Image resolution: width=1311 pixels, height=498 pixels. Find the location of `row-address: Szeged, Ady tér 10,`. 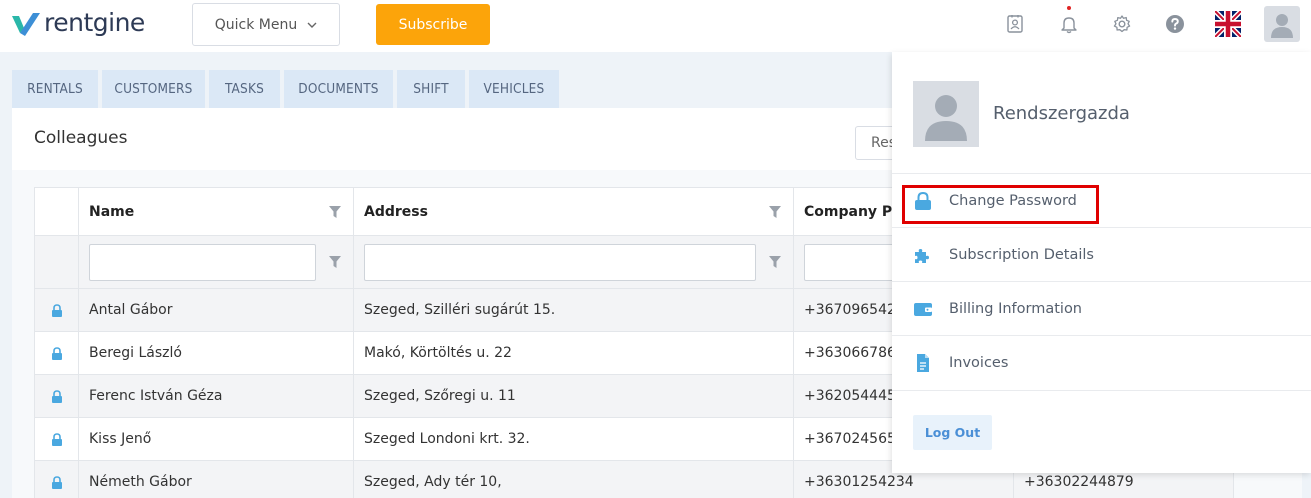

row-address: Szeged, Ady tér 10, is located at coordinates (573, 479).